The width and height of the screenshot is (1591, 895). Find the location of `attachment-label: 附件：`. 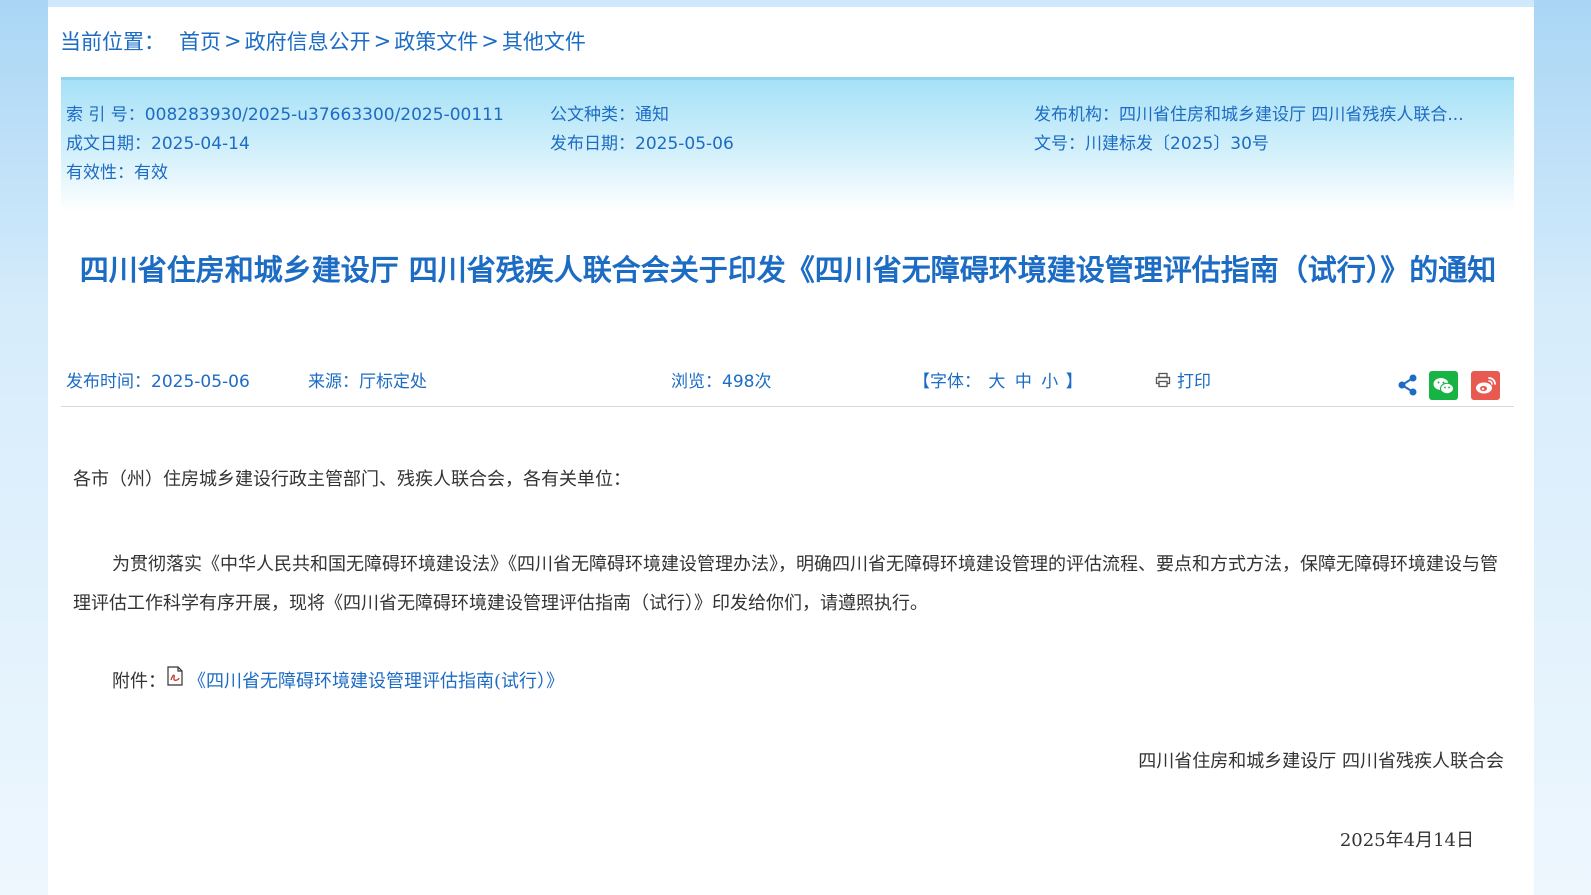

attachment-label: 附件： is located at coordinates (139, 681).